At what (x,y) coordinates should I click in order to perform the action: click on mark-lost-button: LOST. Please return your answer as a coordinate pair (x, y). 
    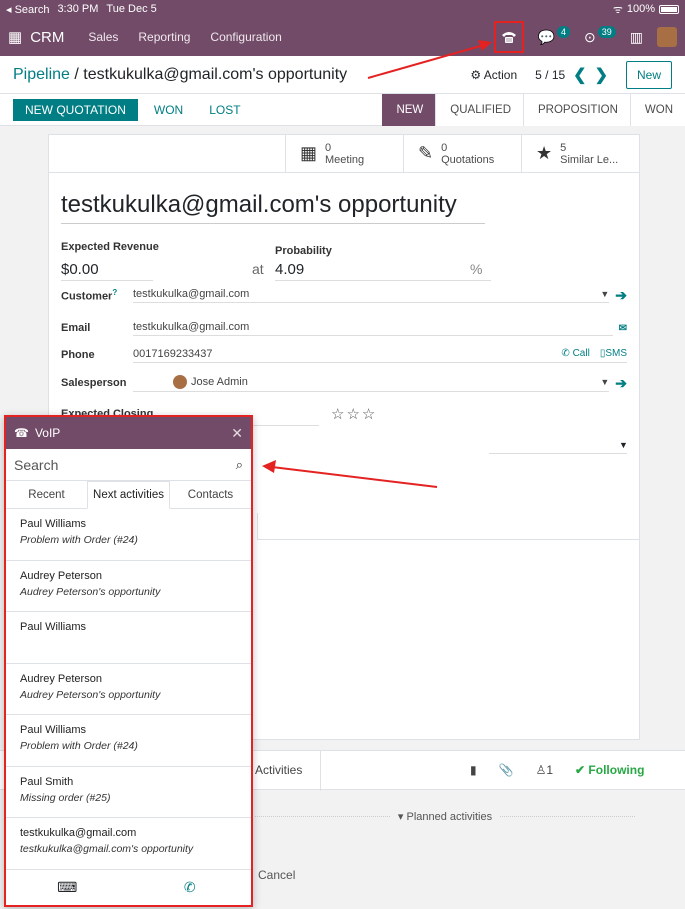
    Looking at the image, I should click on (224, 110).